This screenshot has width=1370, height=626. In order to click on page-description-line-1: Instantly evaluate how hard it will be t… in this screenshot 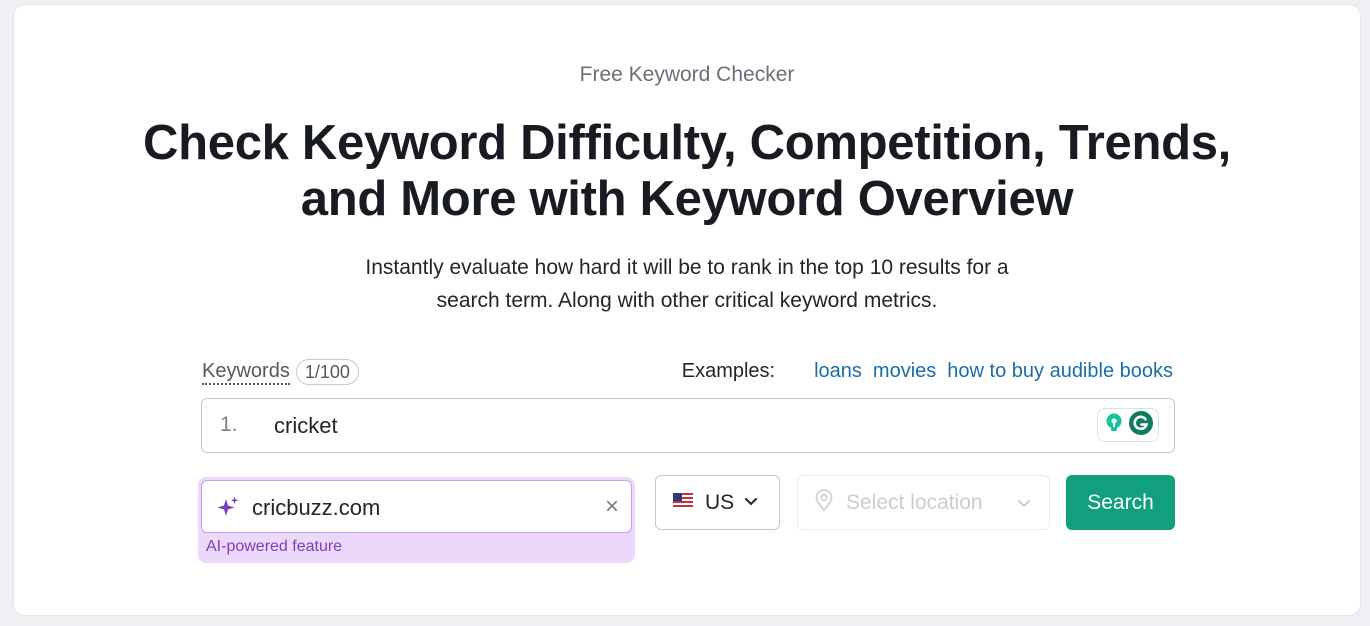, I will do `click(687, 267)`.